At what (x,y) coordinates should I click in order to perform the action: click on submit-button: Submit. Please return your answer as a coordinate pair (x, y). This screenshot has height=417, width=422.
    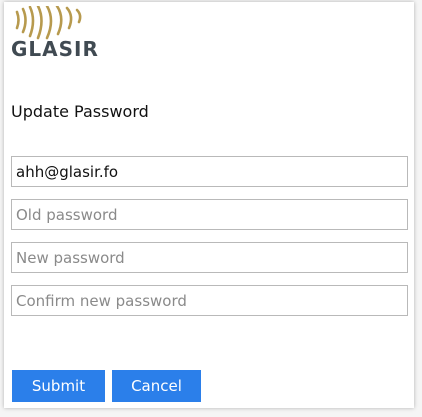
    Looking at the image, I should click on (58, 386).